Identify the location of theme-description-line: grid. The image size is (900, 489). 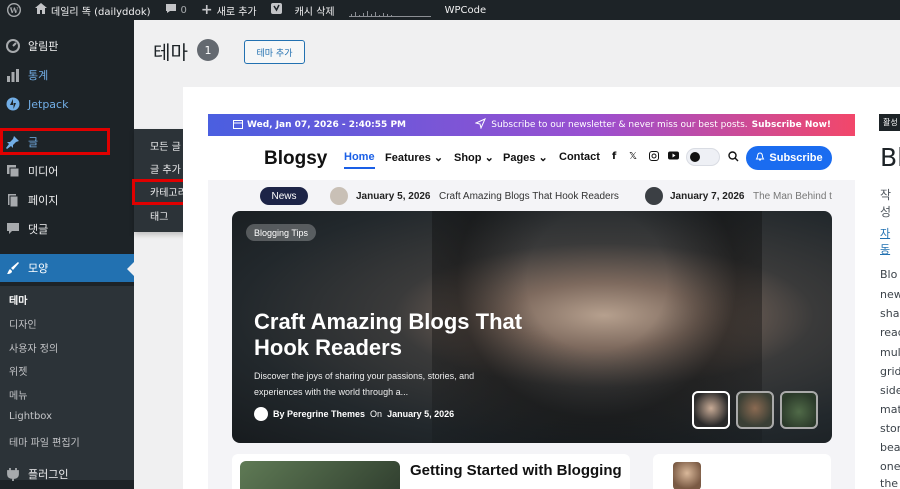
(890, 371).